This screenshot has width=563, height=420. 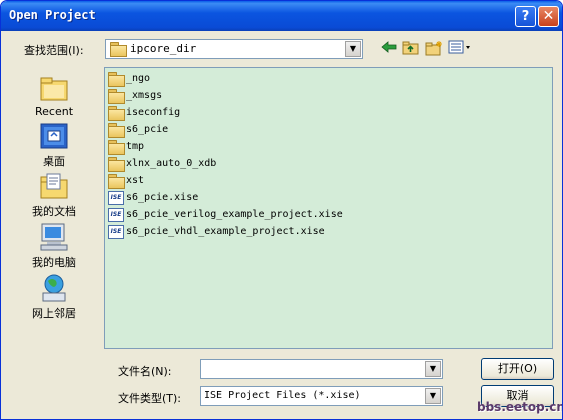 I want to click on place-label-my-documents: 我的文档, so click(x=54, y=211).